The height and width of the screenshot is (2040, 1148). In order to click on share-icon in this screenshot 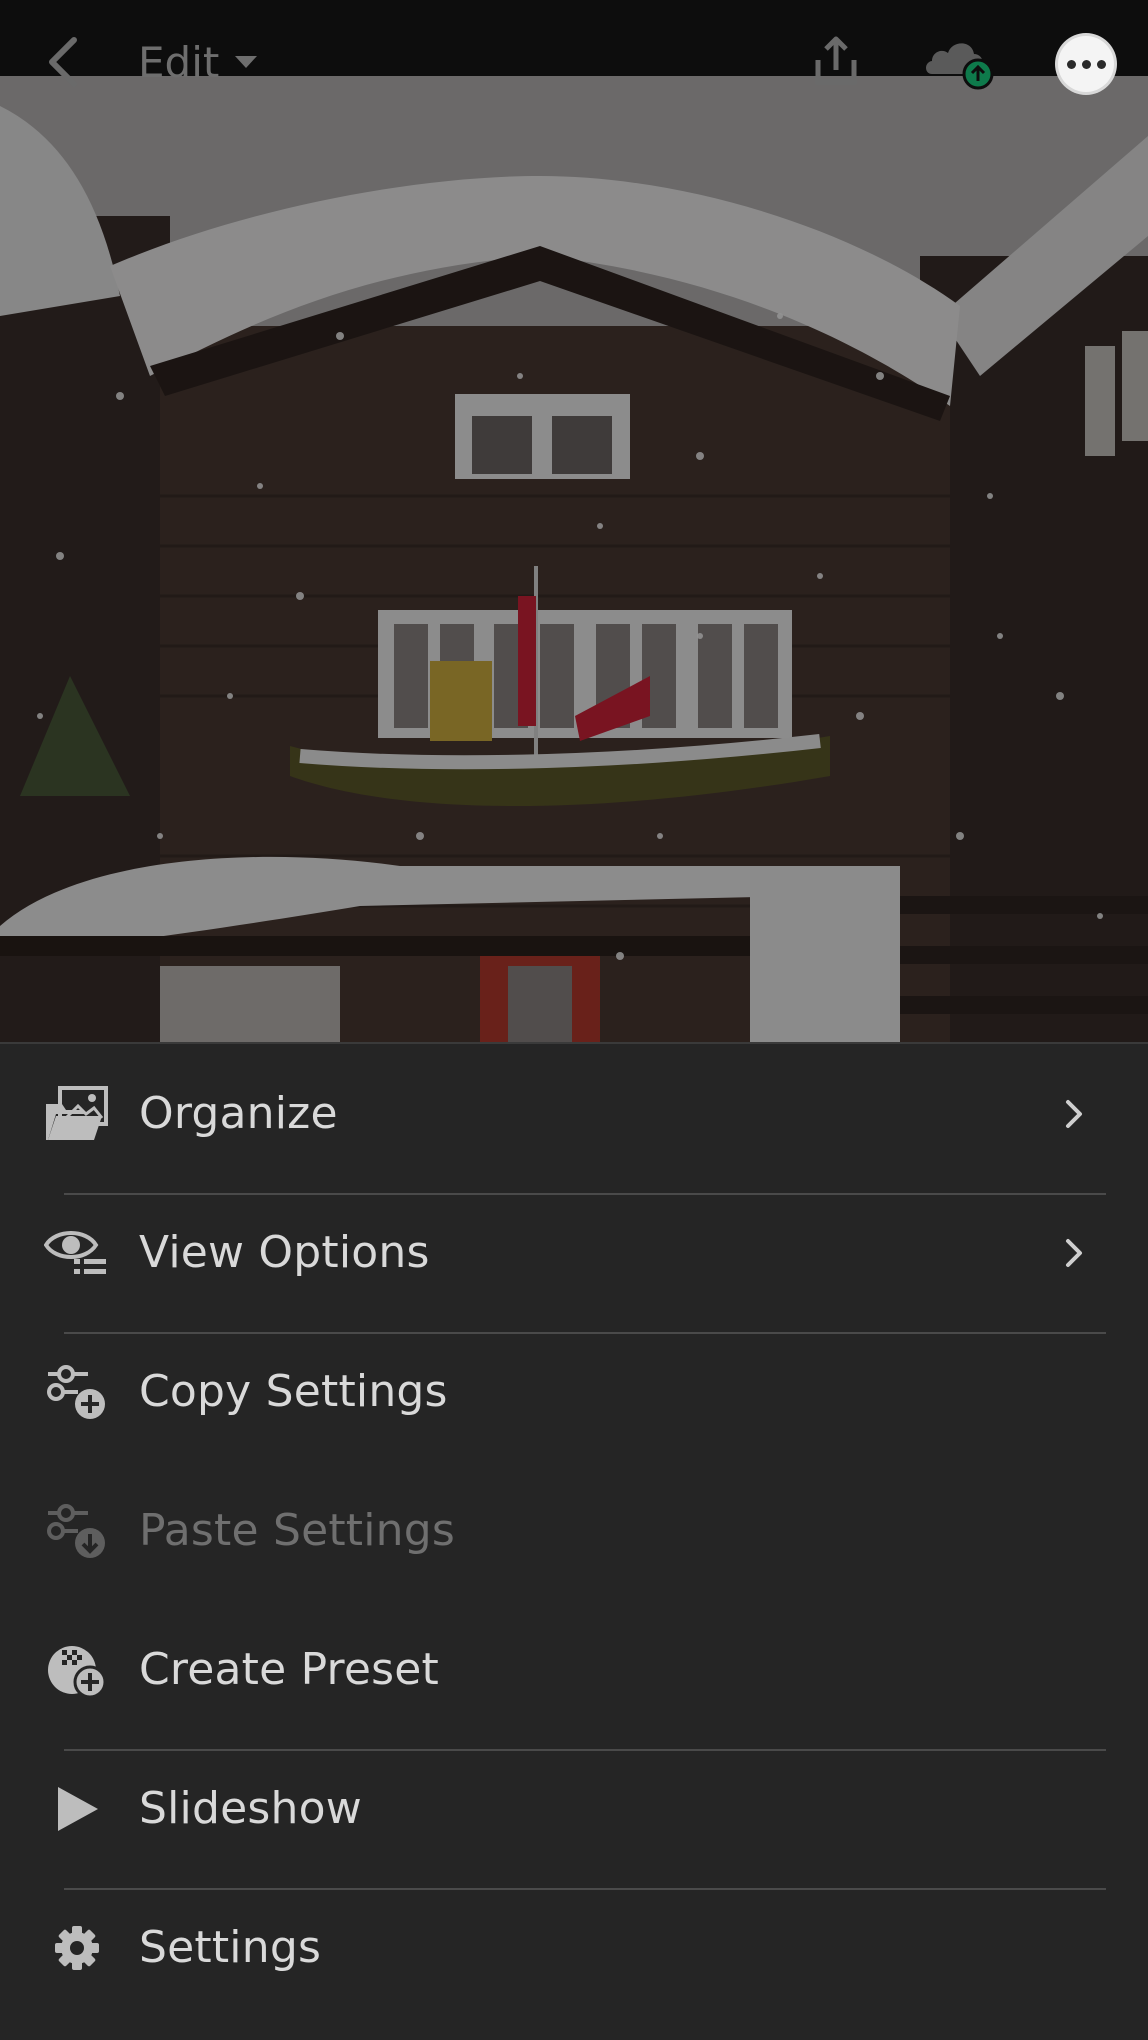, I will do `click(836, 60)`.